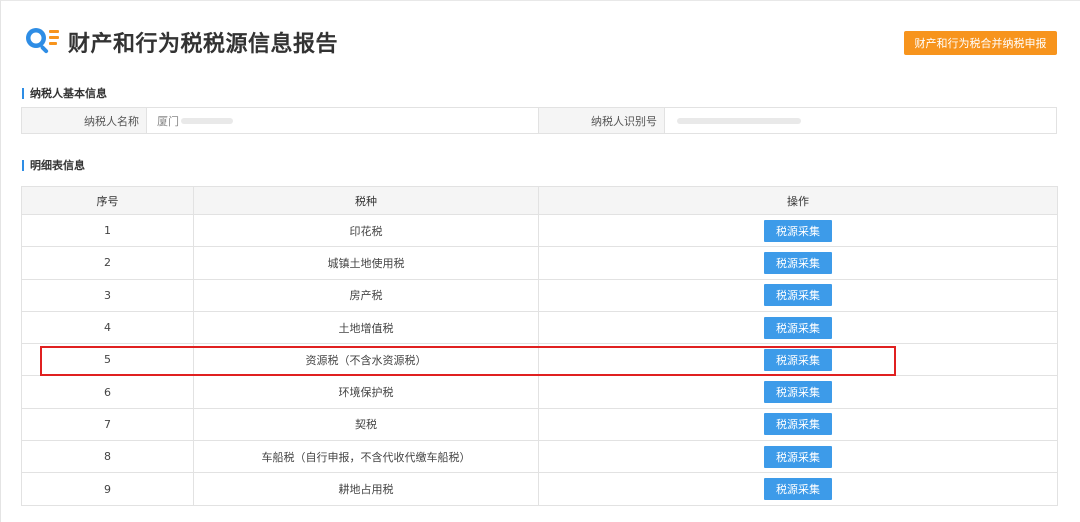 Image resolution: width=1080 pixels, height=522 pixels. What do you see at coordinates (366, 392) in the screenshot?
I see `row-tax-type: 环境保护税` at bounding box center [366, 392].